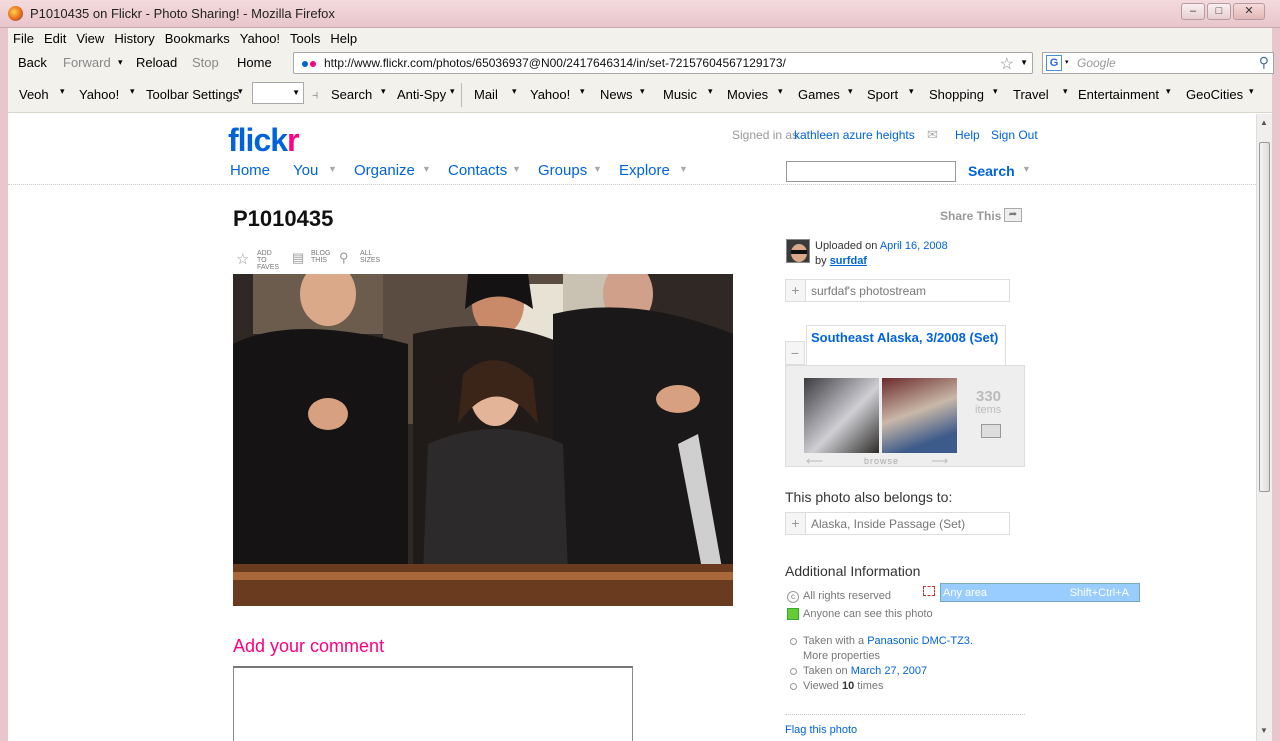  I want to click on prev-arrow-icon: ⟵, so click(814, 461).